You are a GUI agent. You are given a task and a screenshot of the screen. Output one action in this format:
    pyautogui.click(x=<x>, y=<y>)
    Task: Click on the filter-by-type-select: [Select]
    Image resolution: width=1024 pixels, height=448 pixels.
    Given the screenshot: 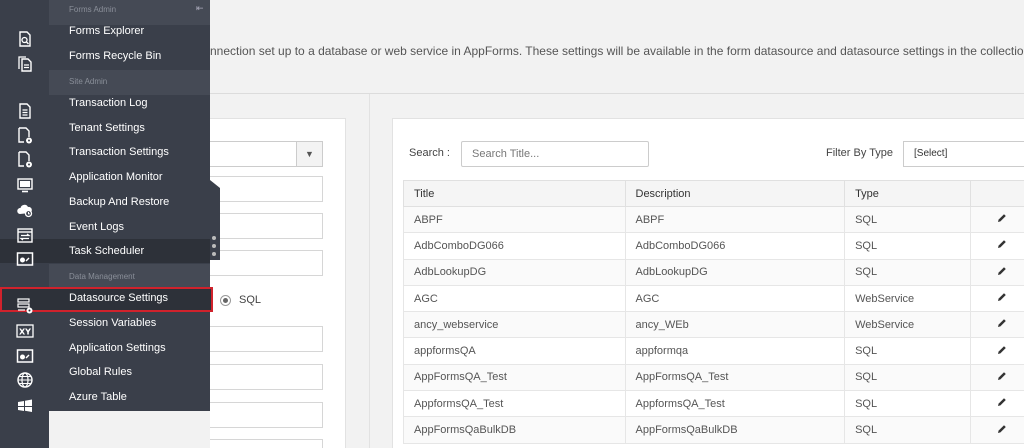 What is the action you would take?
    pyautogui.click(x=963, y=154)
    